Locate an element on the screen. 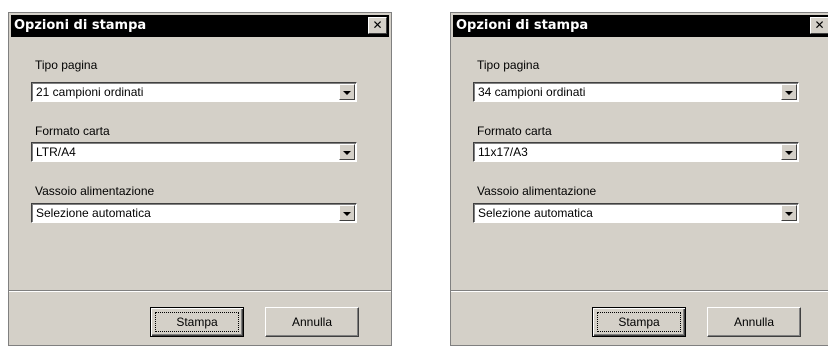 Image resolution: width=828 pixels, height=348 pixels. page-type-select: 34 campioni ordinati is located at coordinates (636, 92).